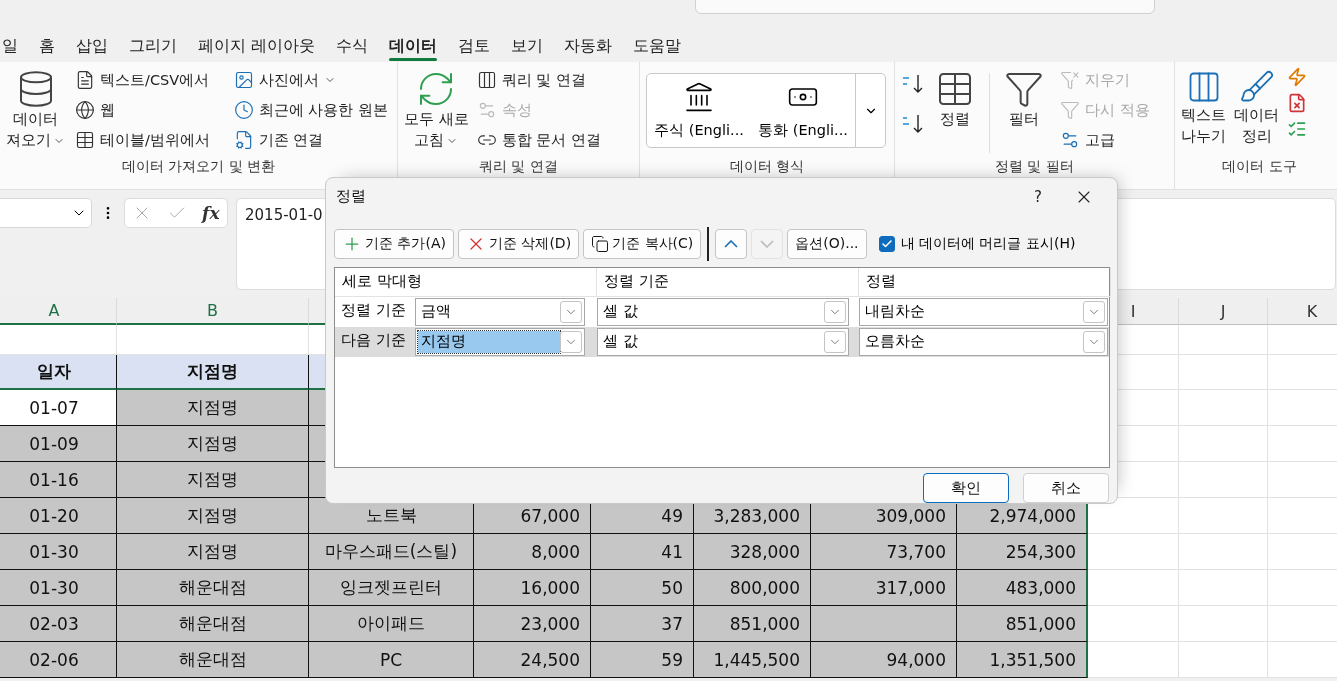 The width and height of the screenshot is (1337, 681). I want to click on table-cell: 483,000, so click(1022, 588).